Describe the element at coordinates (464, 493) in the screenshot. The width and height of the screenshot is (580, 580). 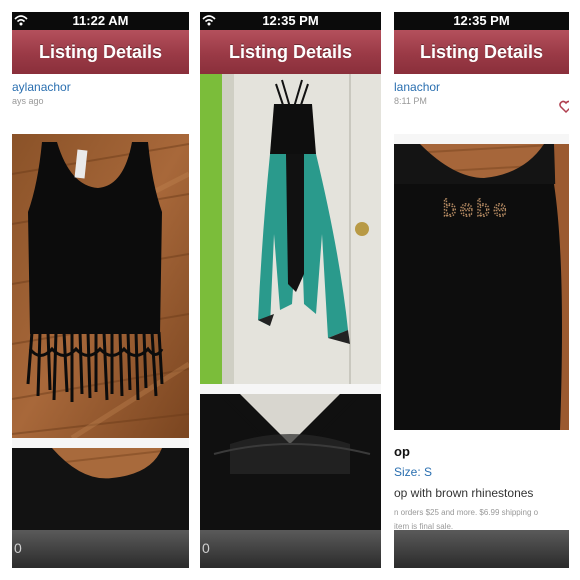
I see `item-description: op with brown rhinestones` at that location.